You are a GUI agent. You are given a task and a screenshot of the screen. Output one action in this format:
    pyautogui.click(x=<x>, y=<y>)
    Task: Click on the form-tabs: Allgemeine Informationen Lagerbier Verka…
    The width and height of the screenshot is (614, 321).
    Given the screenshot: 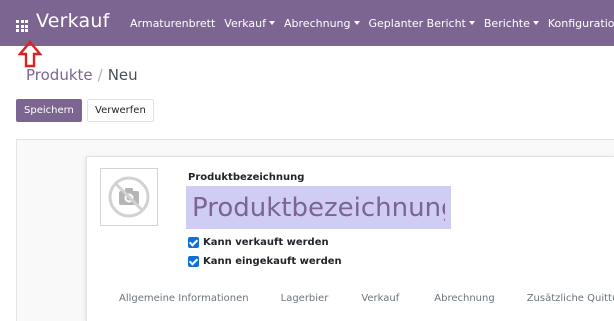 What is the action you would take?
    pyautogui.click(x=366, y=298)
    